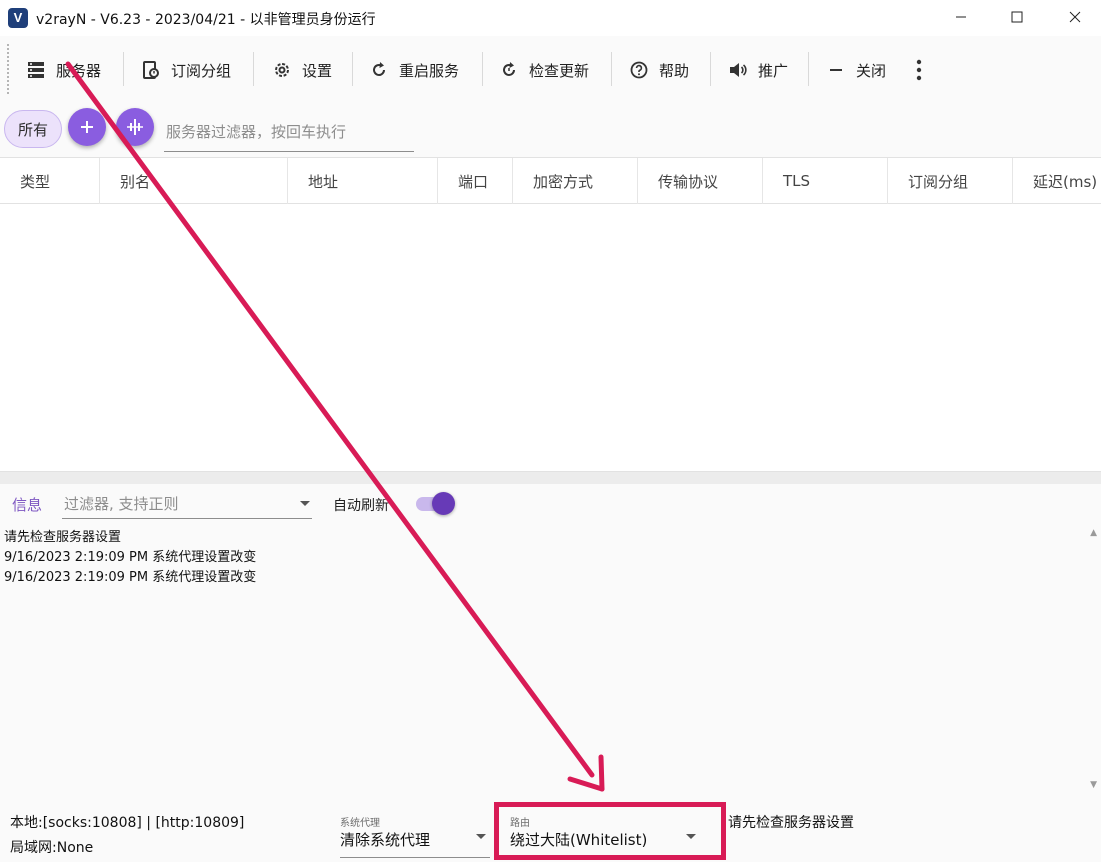 This screenshot has width=1101, height=862. What do you see at coordinates (429, 70) in the screenshot?
I see `restart-service-label: 重启服务` at bounding box center [429, 70].